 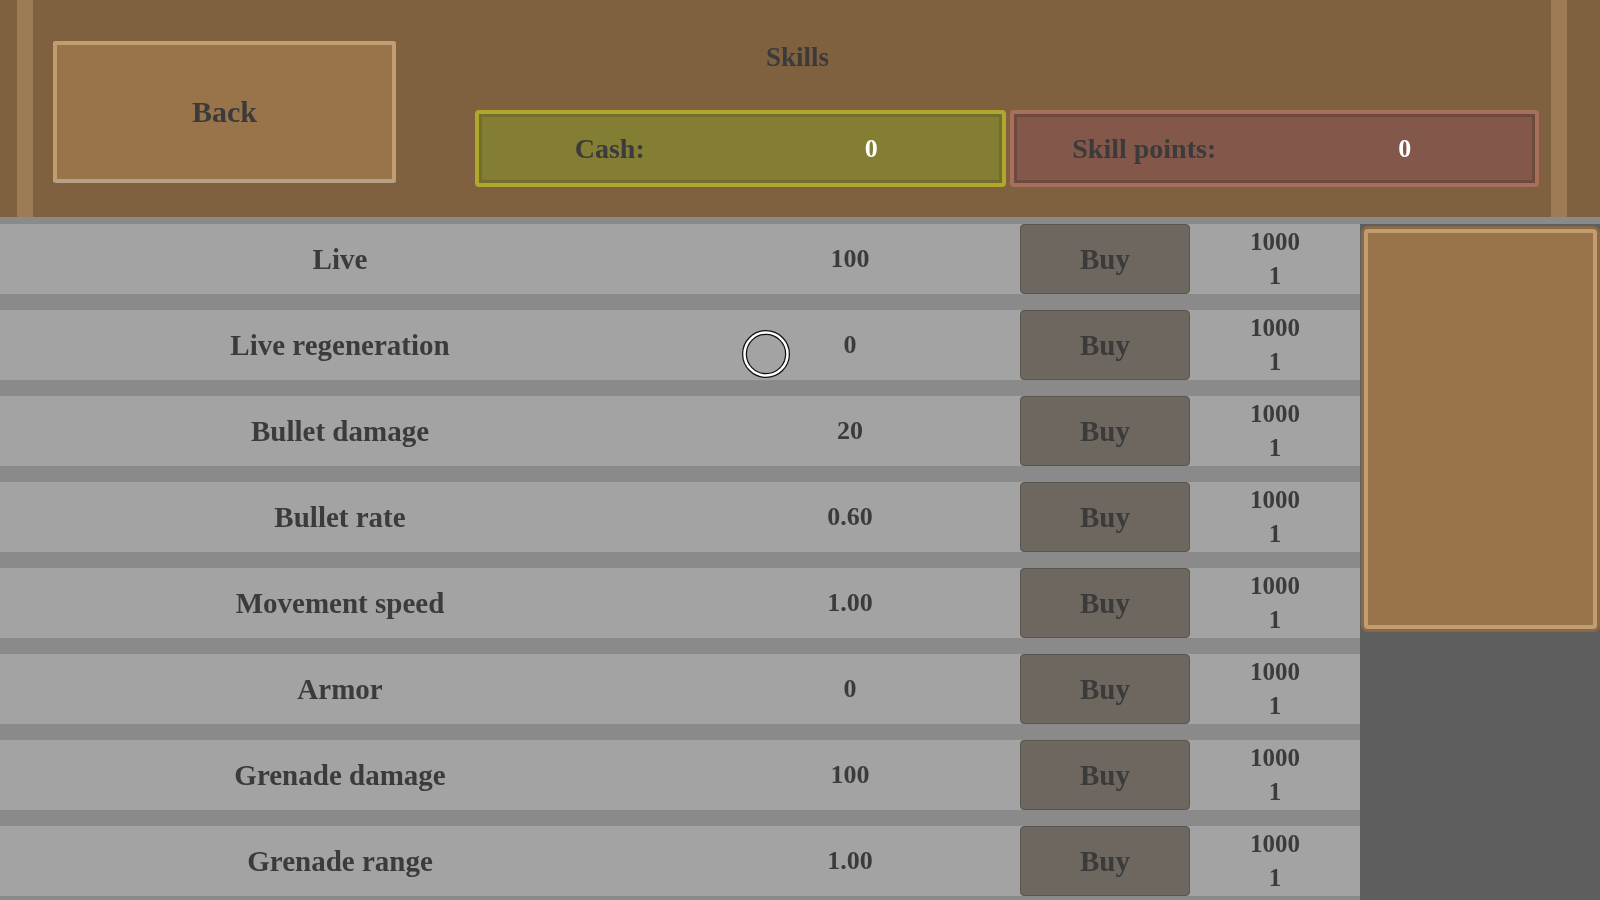 What do you see at coordinates (850, 431) in the screenshot?
I see `skill-value: 20` at bounding box center [850, 431].